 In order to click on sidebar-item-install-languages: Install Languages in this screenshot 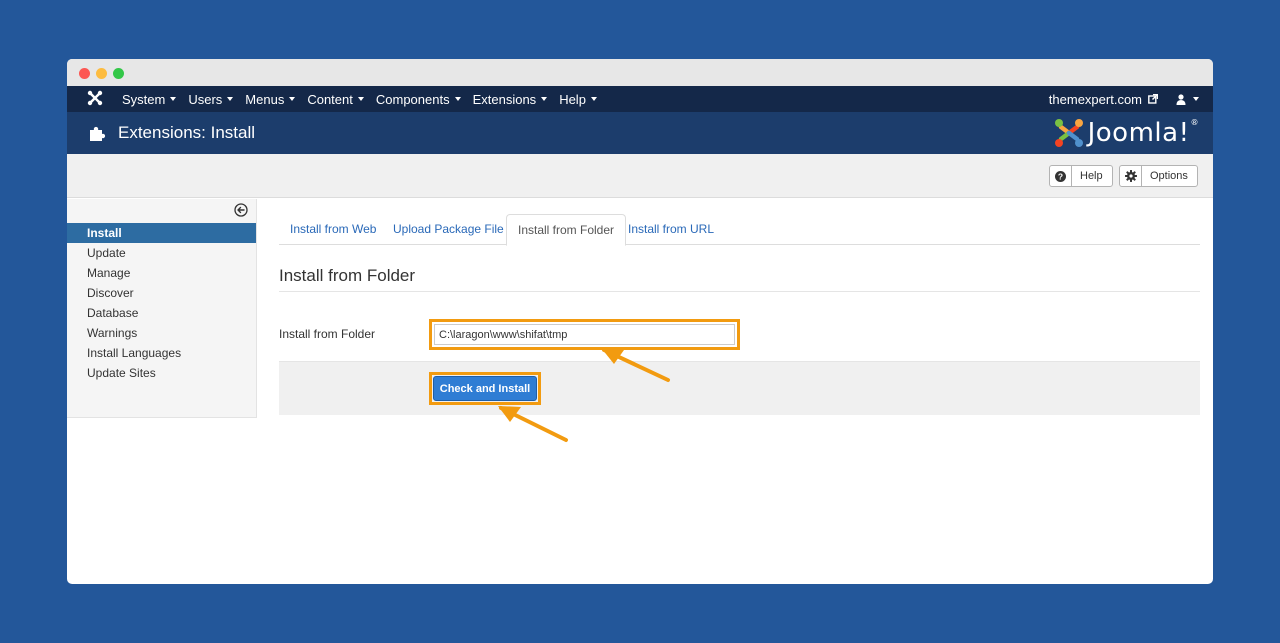, I will do `click(161, 353)`.